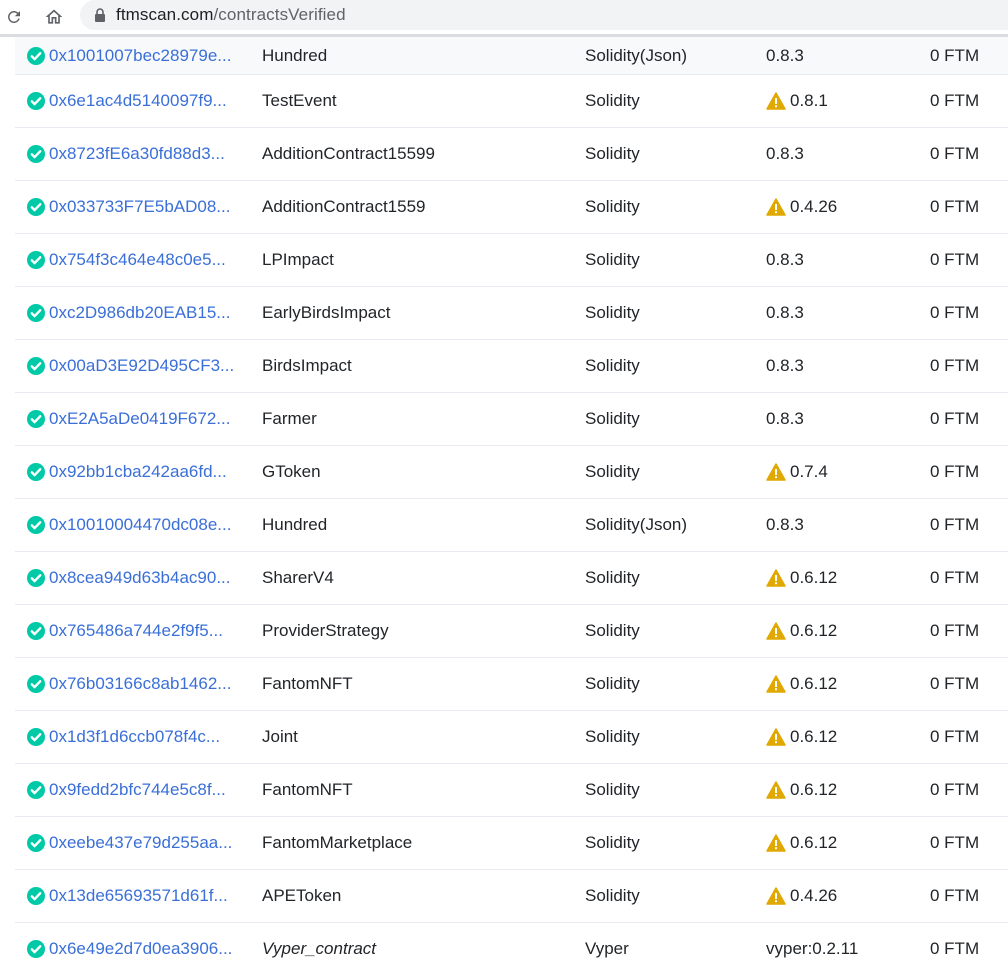 This screenshot has height=974, width=1008. I want to click on address-bar: ftmscan.com/contractsVerified, so click(544, 15).